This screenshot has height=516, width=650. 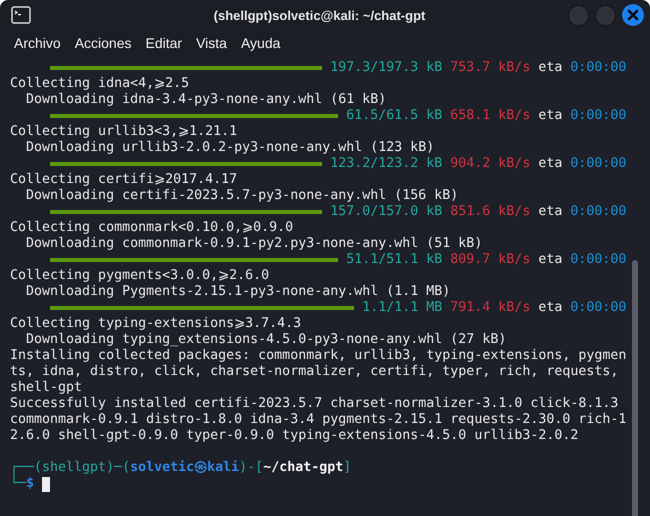 I want to click on output-line: Downloading urllib3-2.0.2-py3-none-any.whl (123 kB), so click(x=229, y=148).